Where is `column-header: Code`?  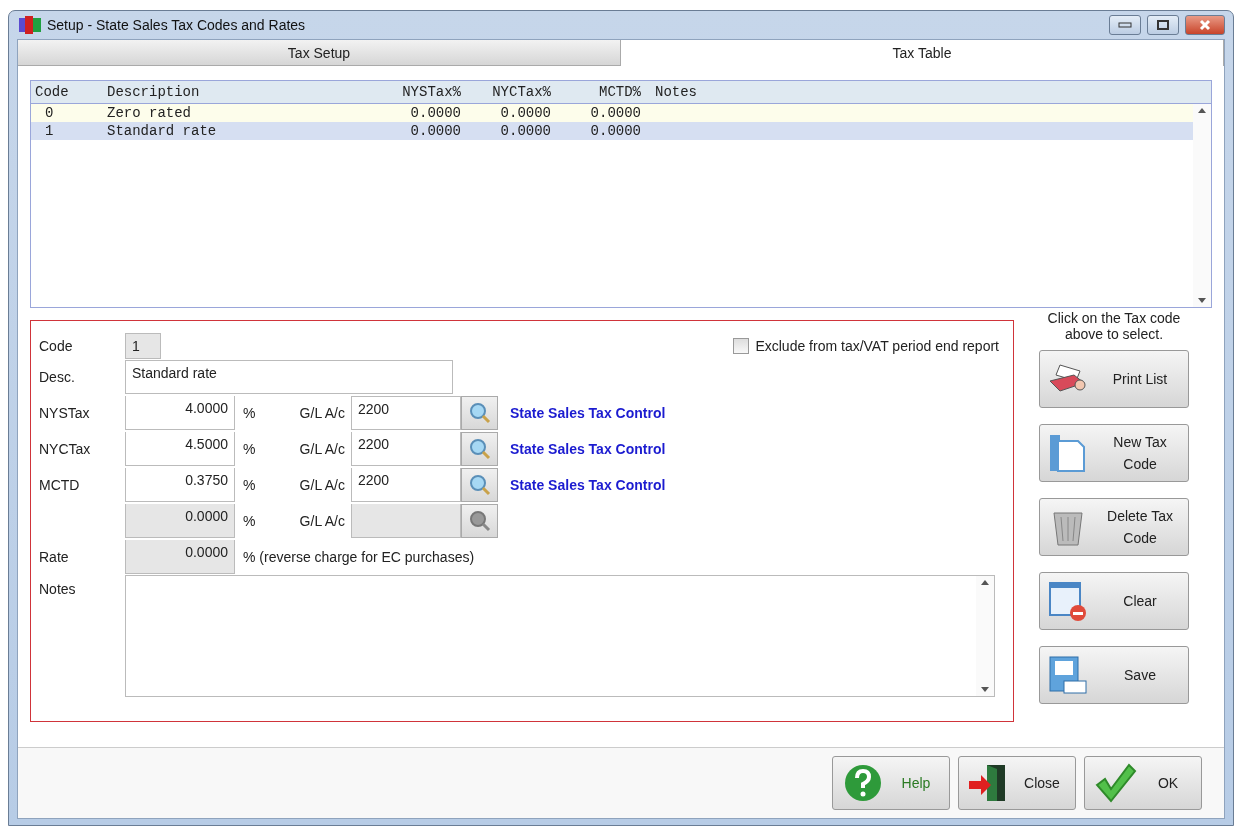 column-header: Code is located at coordinates (52, 92).